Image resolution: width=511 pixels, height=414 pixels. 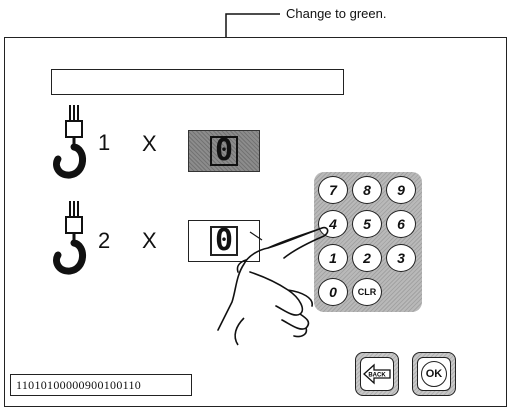 What do you see at coordinates (104, 142) in the screenshot?
I see `hook-number-1: 1` at bounding box center [104, 142].